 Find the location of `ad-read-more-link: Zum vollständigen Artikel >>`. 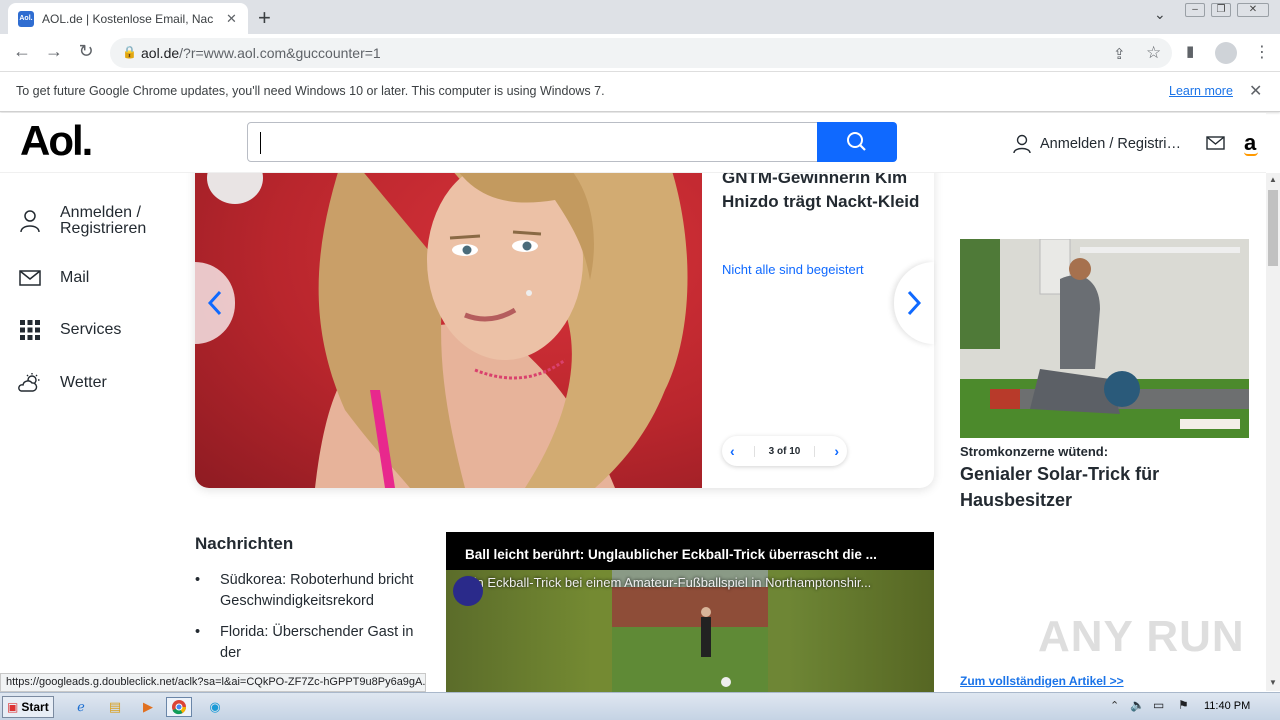

ad-read-more-link: Zum vollständigen Artikel >> is located at coordinates (1042, 681).